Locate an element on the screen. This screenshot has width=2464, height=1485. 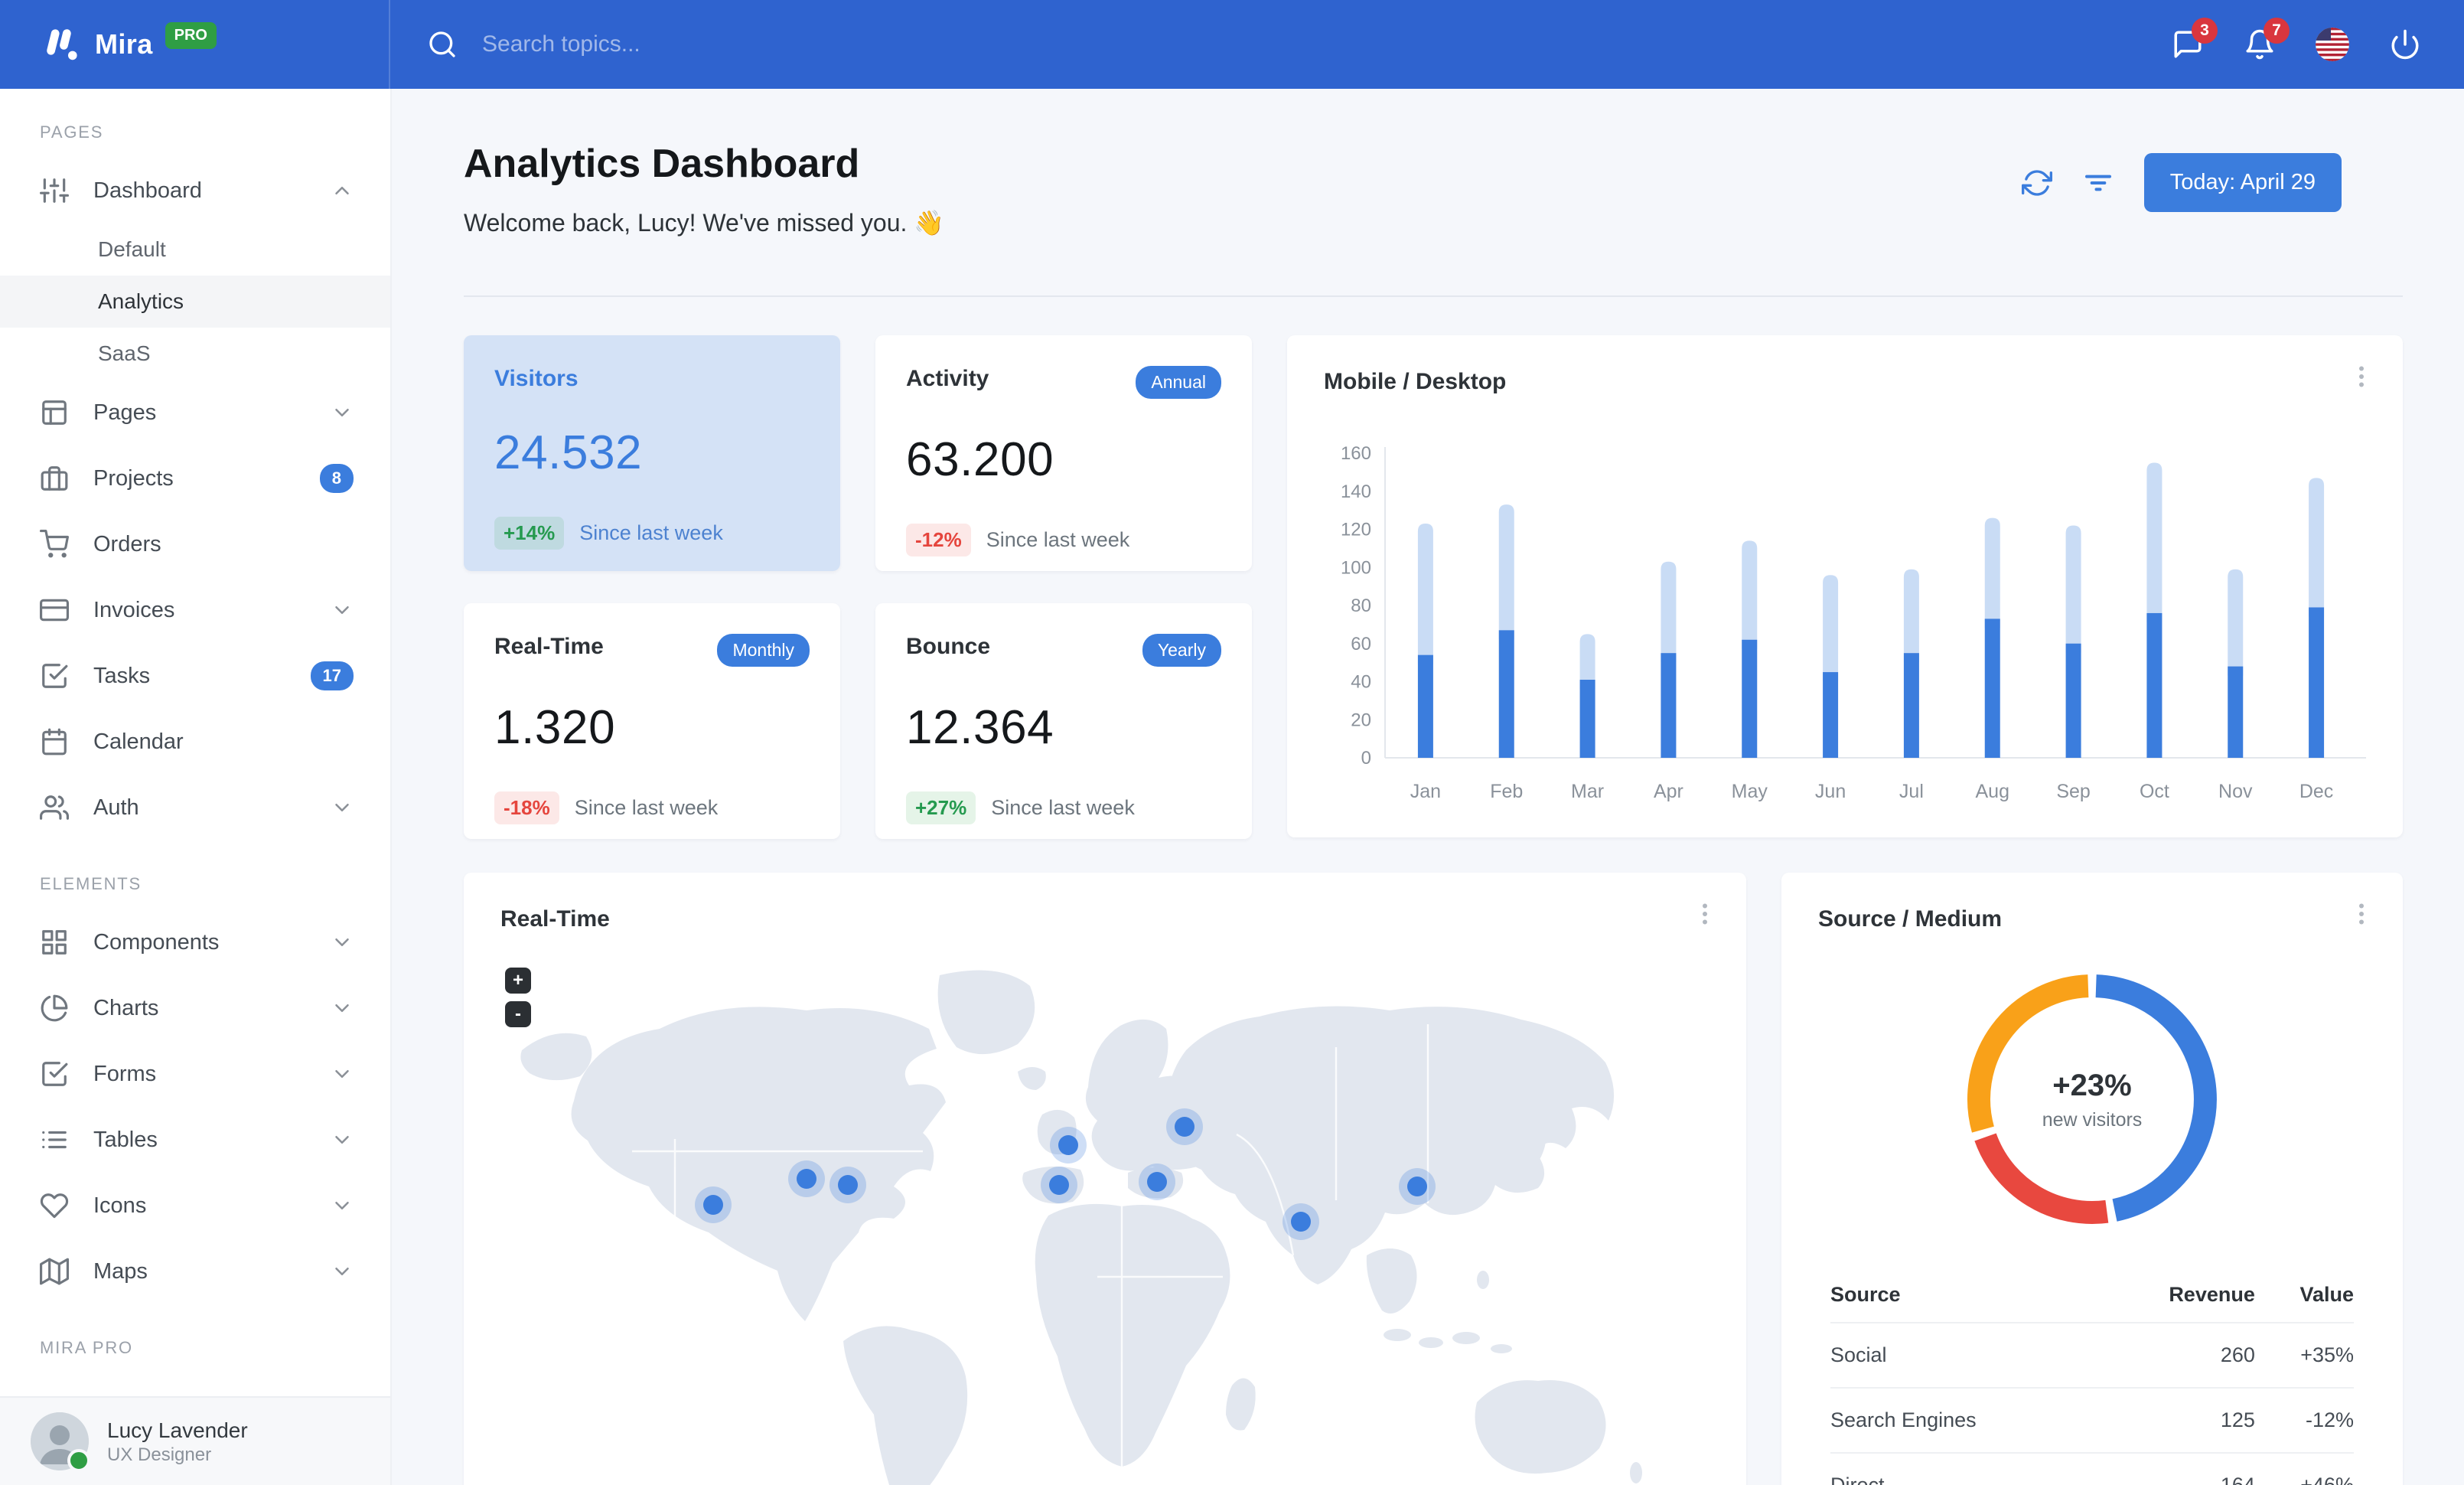
sidebar-item-tables: Tables is located at coordinates (195, 1140).